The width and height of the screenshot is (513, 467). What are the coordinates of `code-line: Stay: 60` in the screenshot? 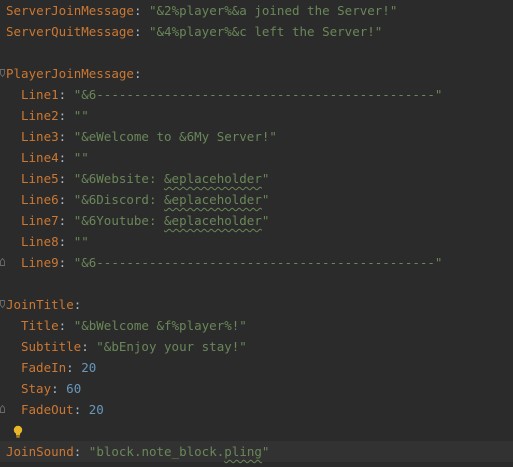 It's located at (256, 388).